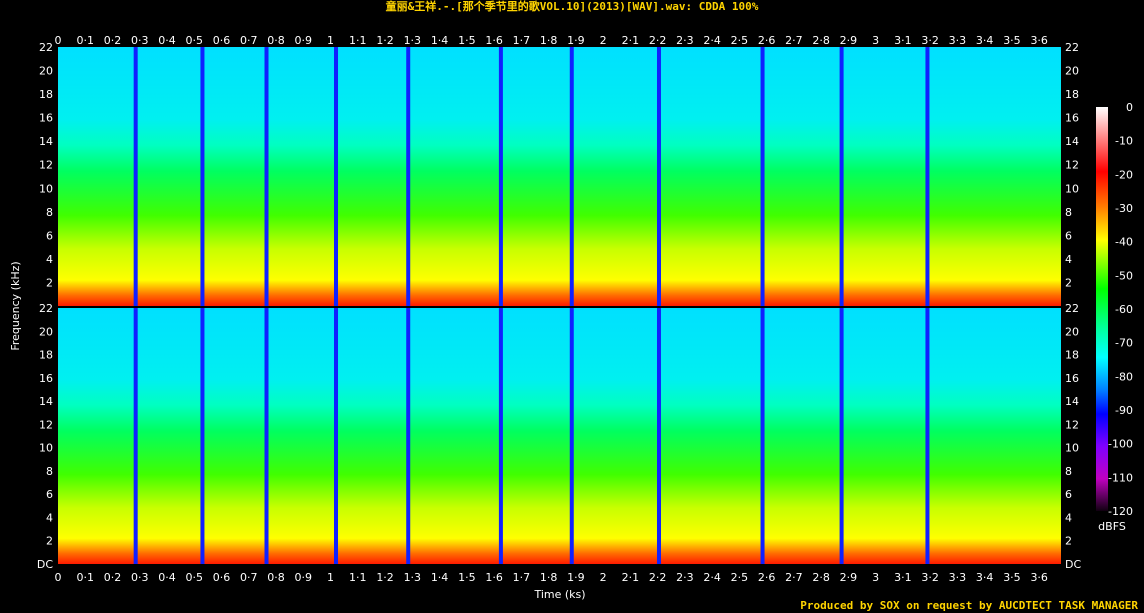 The height and width of the screenshot is (613, 1144). Describe the element at coordinates (46, 424) in the screenshot. I see `y-tick-label-bottom-left: 12` at that location.